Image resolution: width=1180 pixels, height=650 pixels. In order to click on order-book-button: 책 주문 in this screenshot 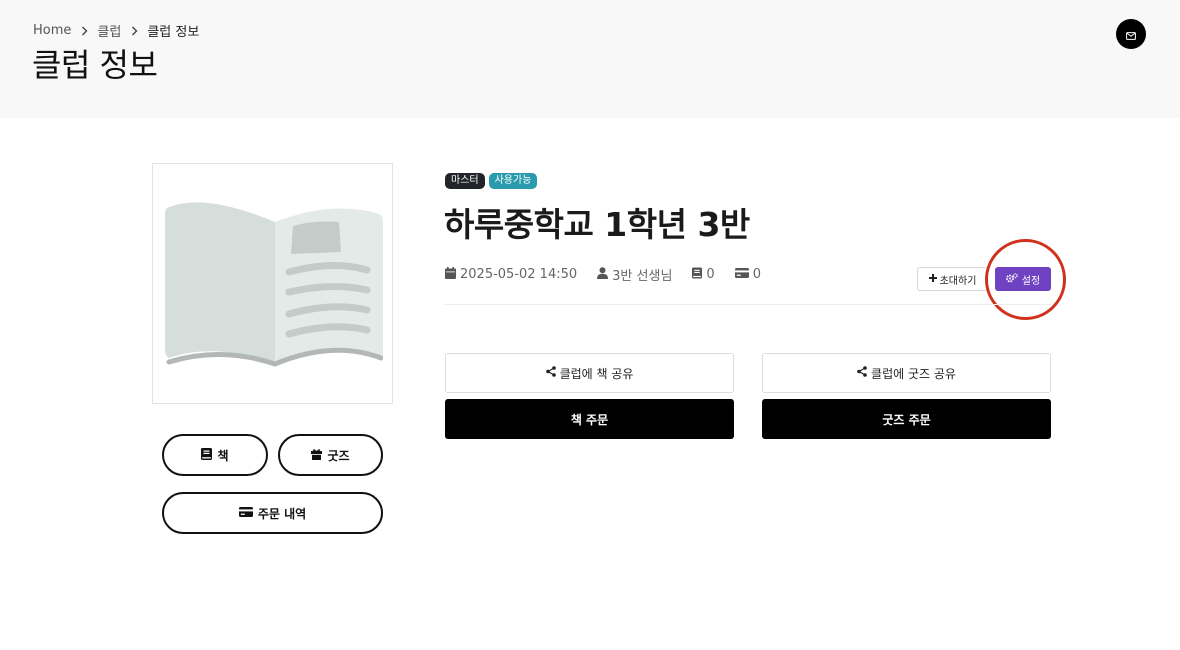, I will do `click(589, 419)`.